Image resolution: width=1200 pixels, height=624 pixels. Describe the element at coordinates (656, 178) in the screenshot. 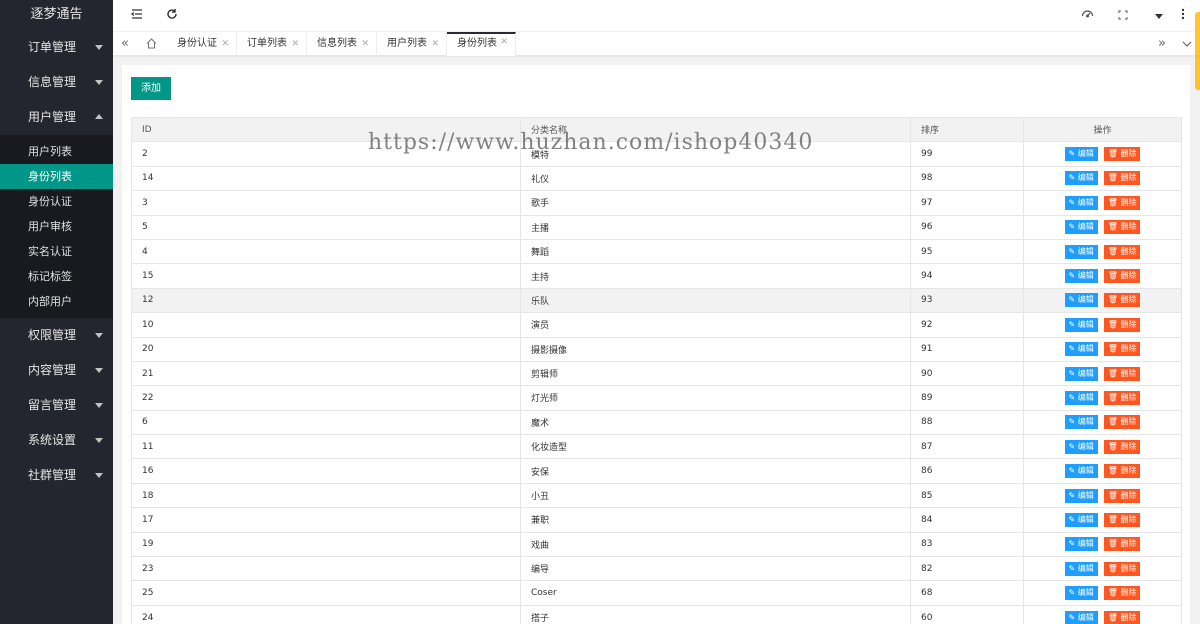

I see `table-row: 14 礼仪 98 ✎ 编辑 🗑 删除` at that location.